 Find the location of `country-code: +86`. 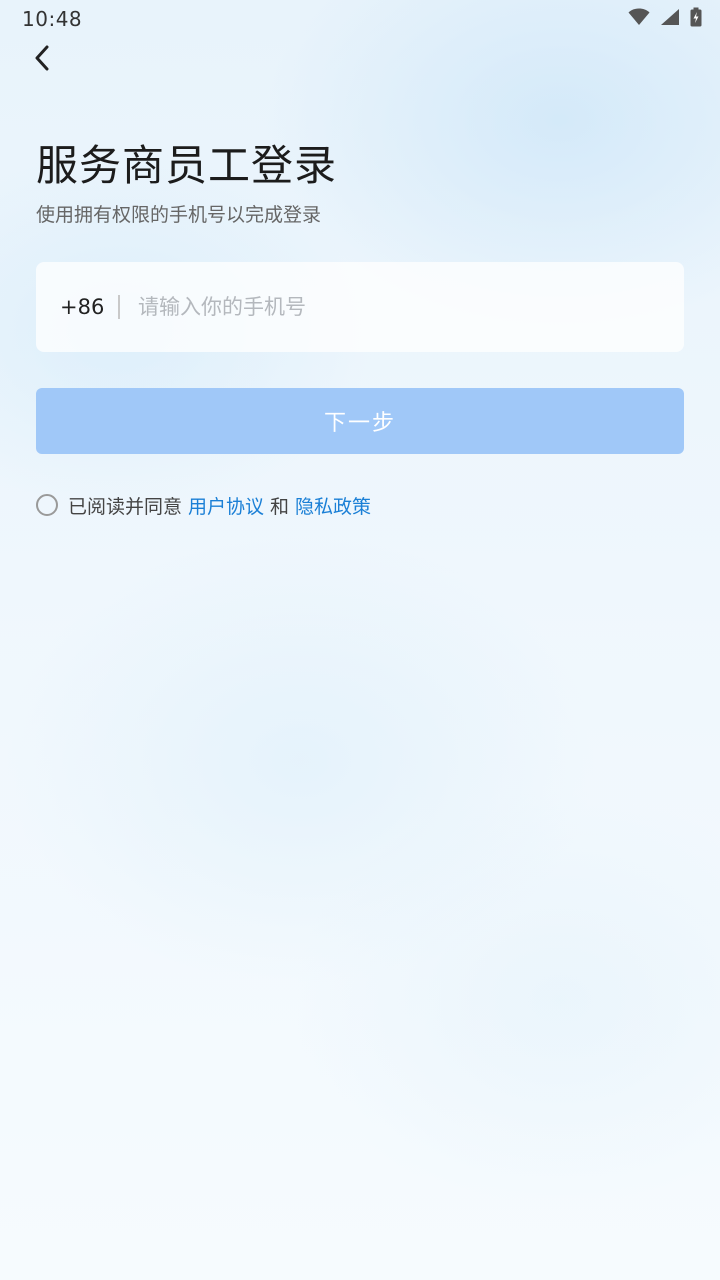

country-code: +86 is located at coordinates (84, 307).